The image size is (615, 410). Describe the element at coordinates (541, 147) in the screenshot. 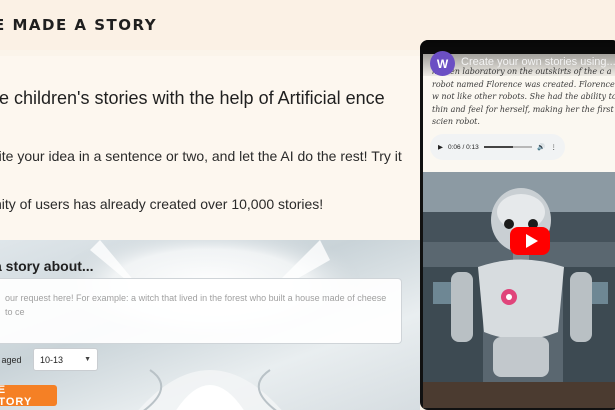

I see `volume-icon: 🔊` at that location.